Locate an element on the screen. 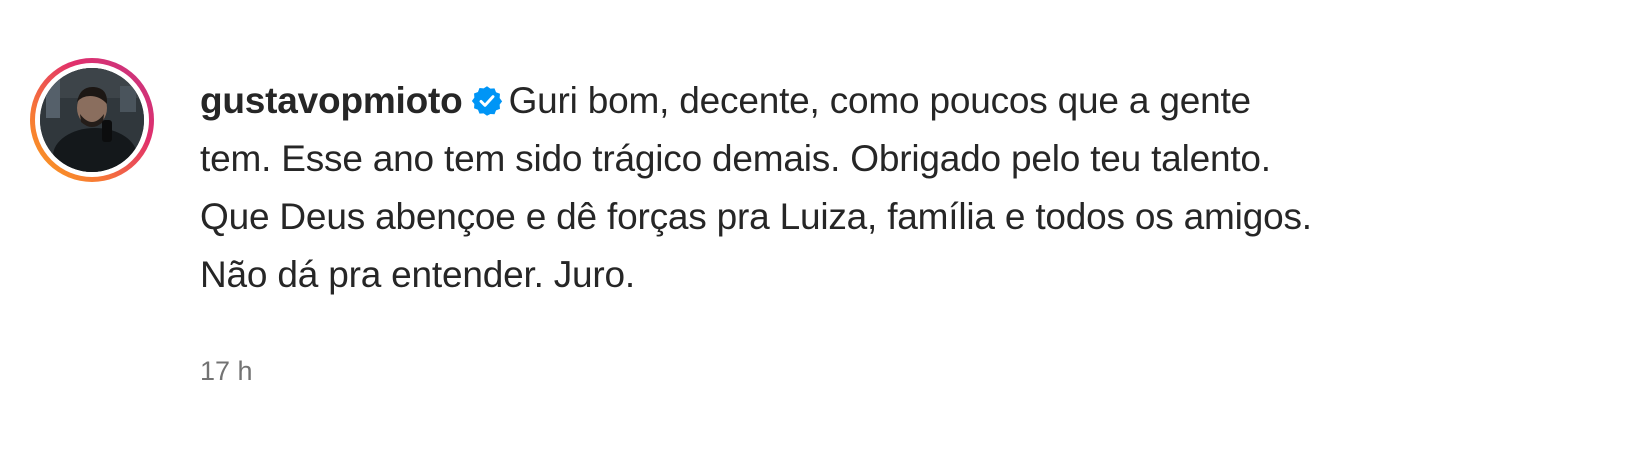  comment-text-line: Não dá pra entender. Juro. is located at coordinates (417, 274).